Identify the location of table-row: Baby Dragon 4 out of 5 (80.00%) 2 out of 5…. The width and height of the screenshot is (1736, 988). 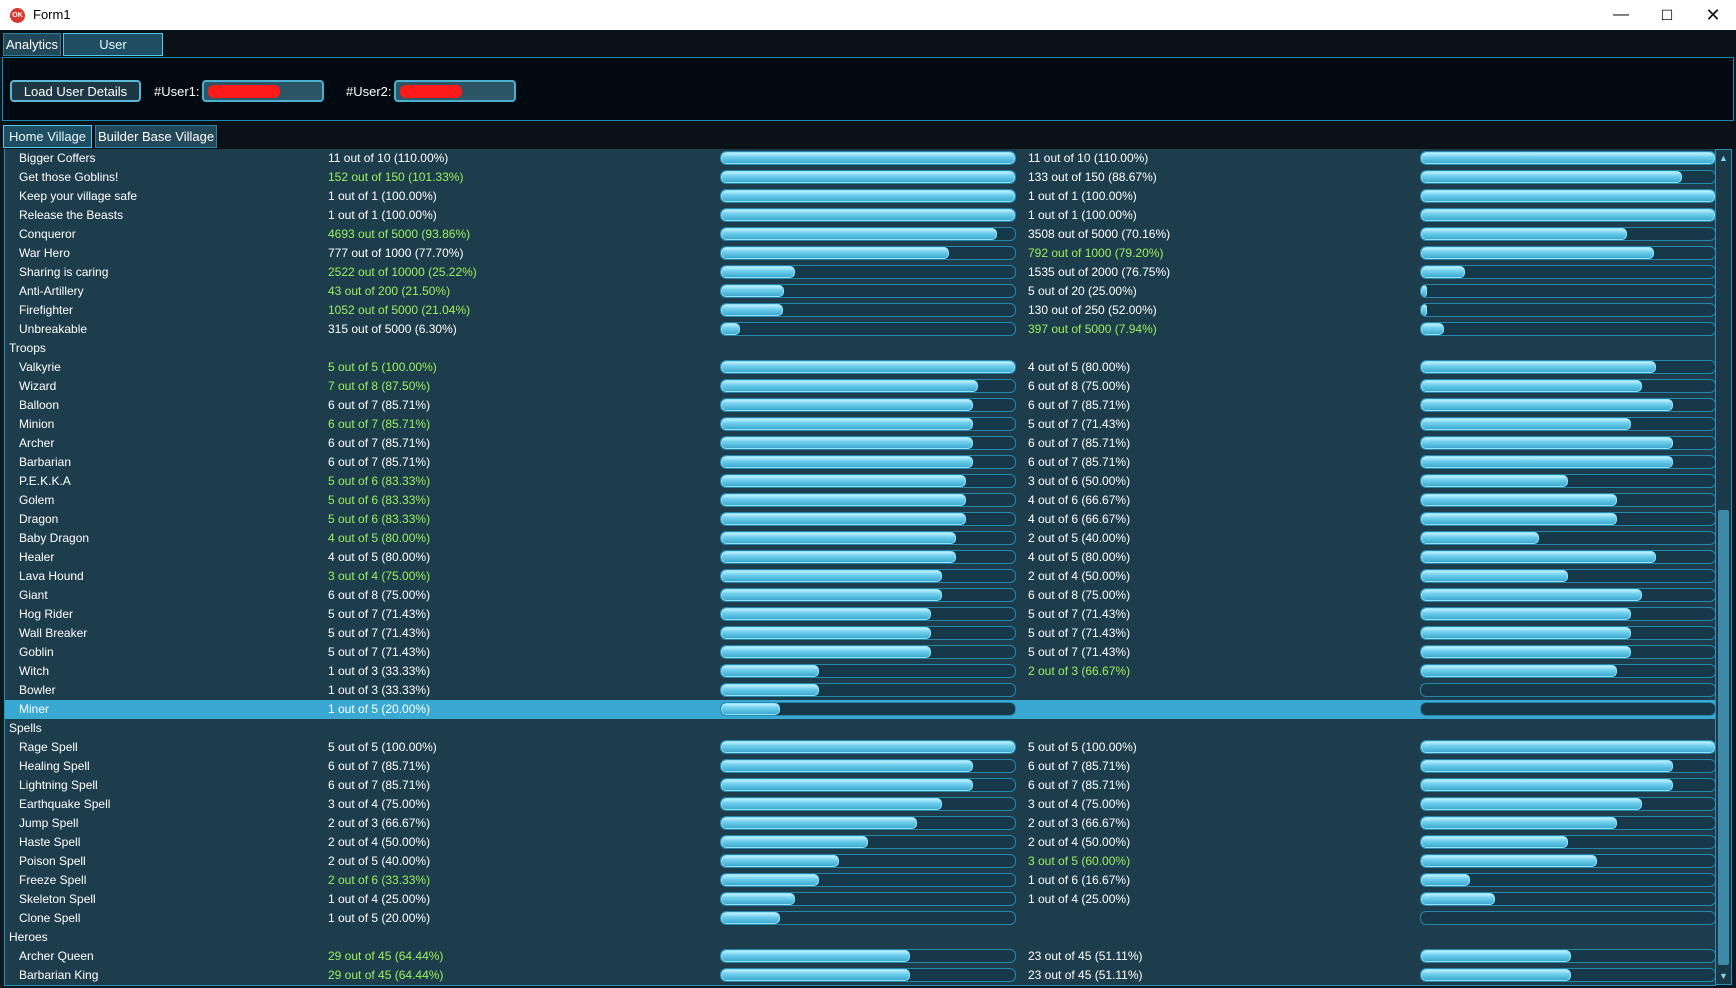
(860, 538).